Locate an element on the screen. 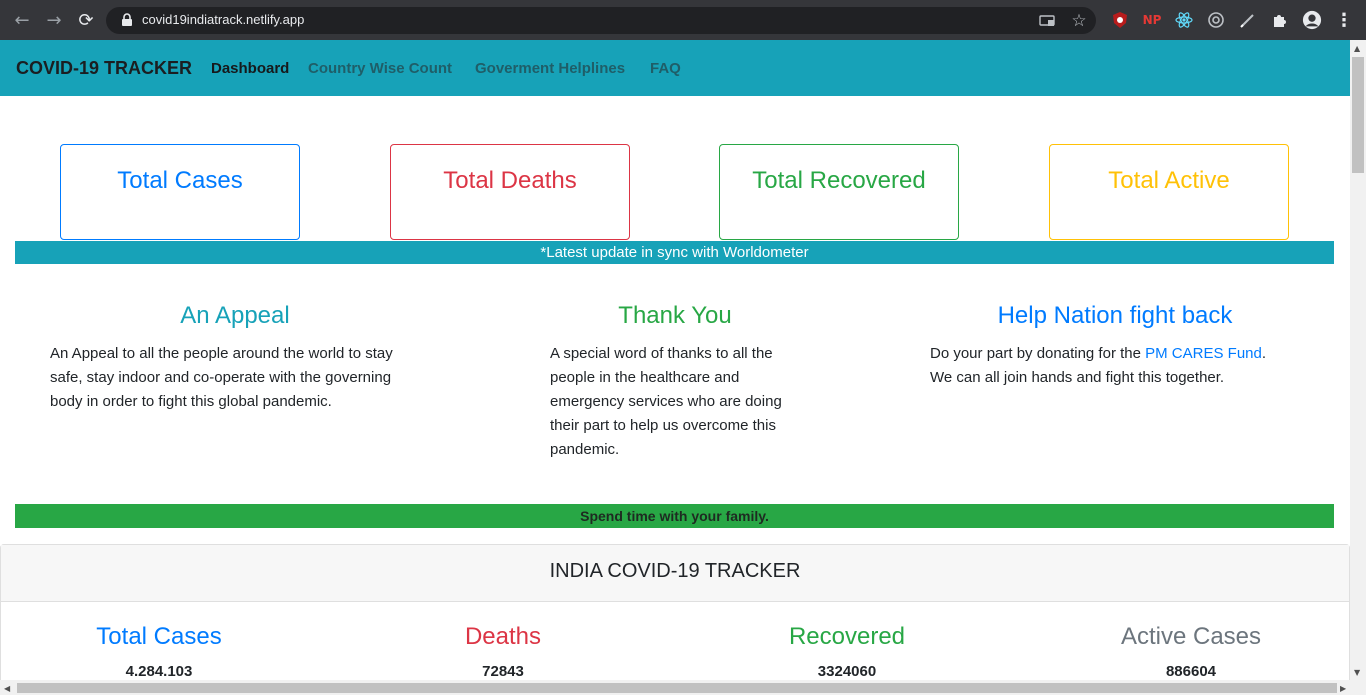  help-title: Help Nation fight back is located at coordinates (1115, 315).